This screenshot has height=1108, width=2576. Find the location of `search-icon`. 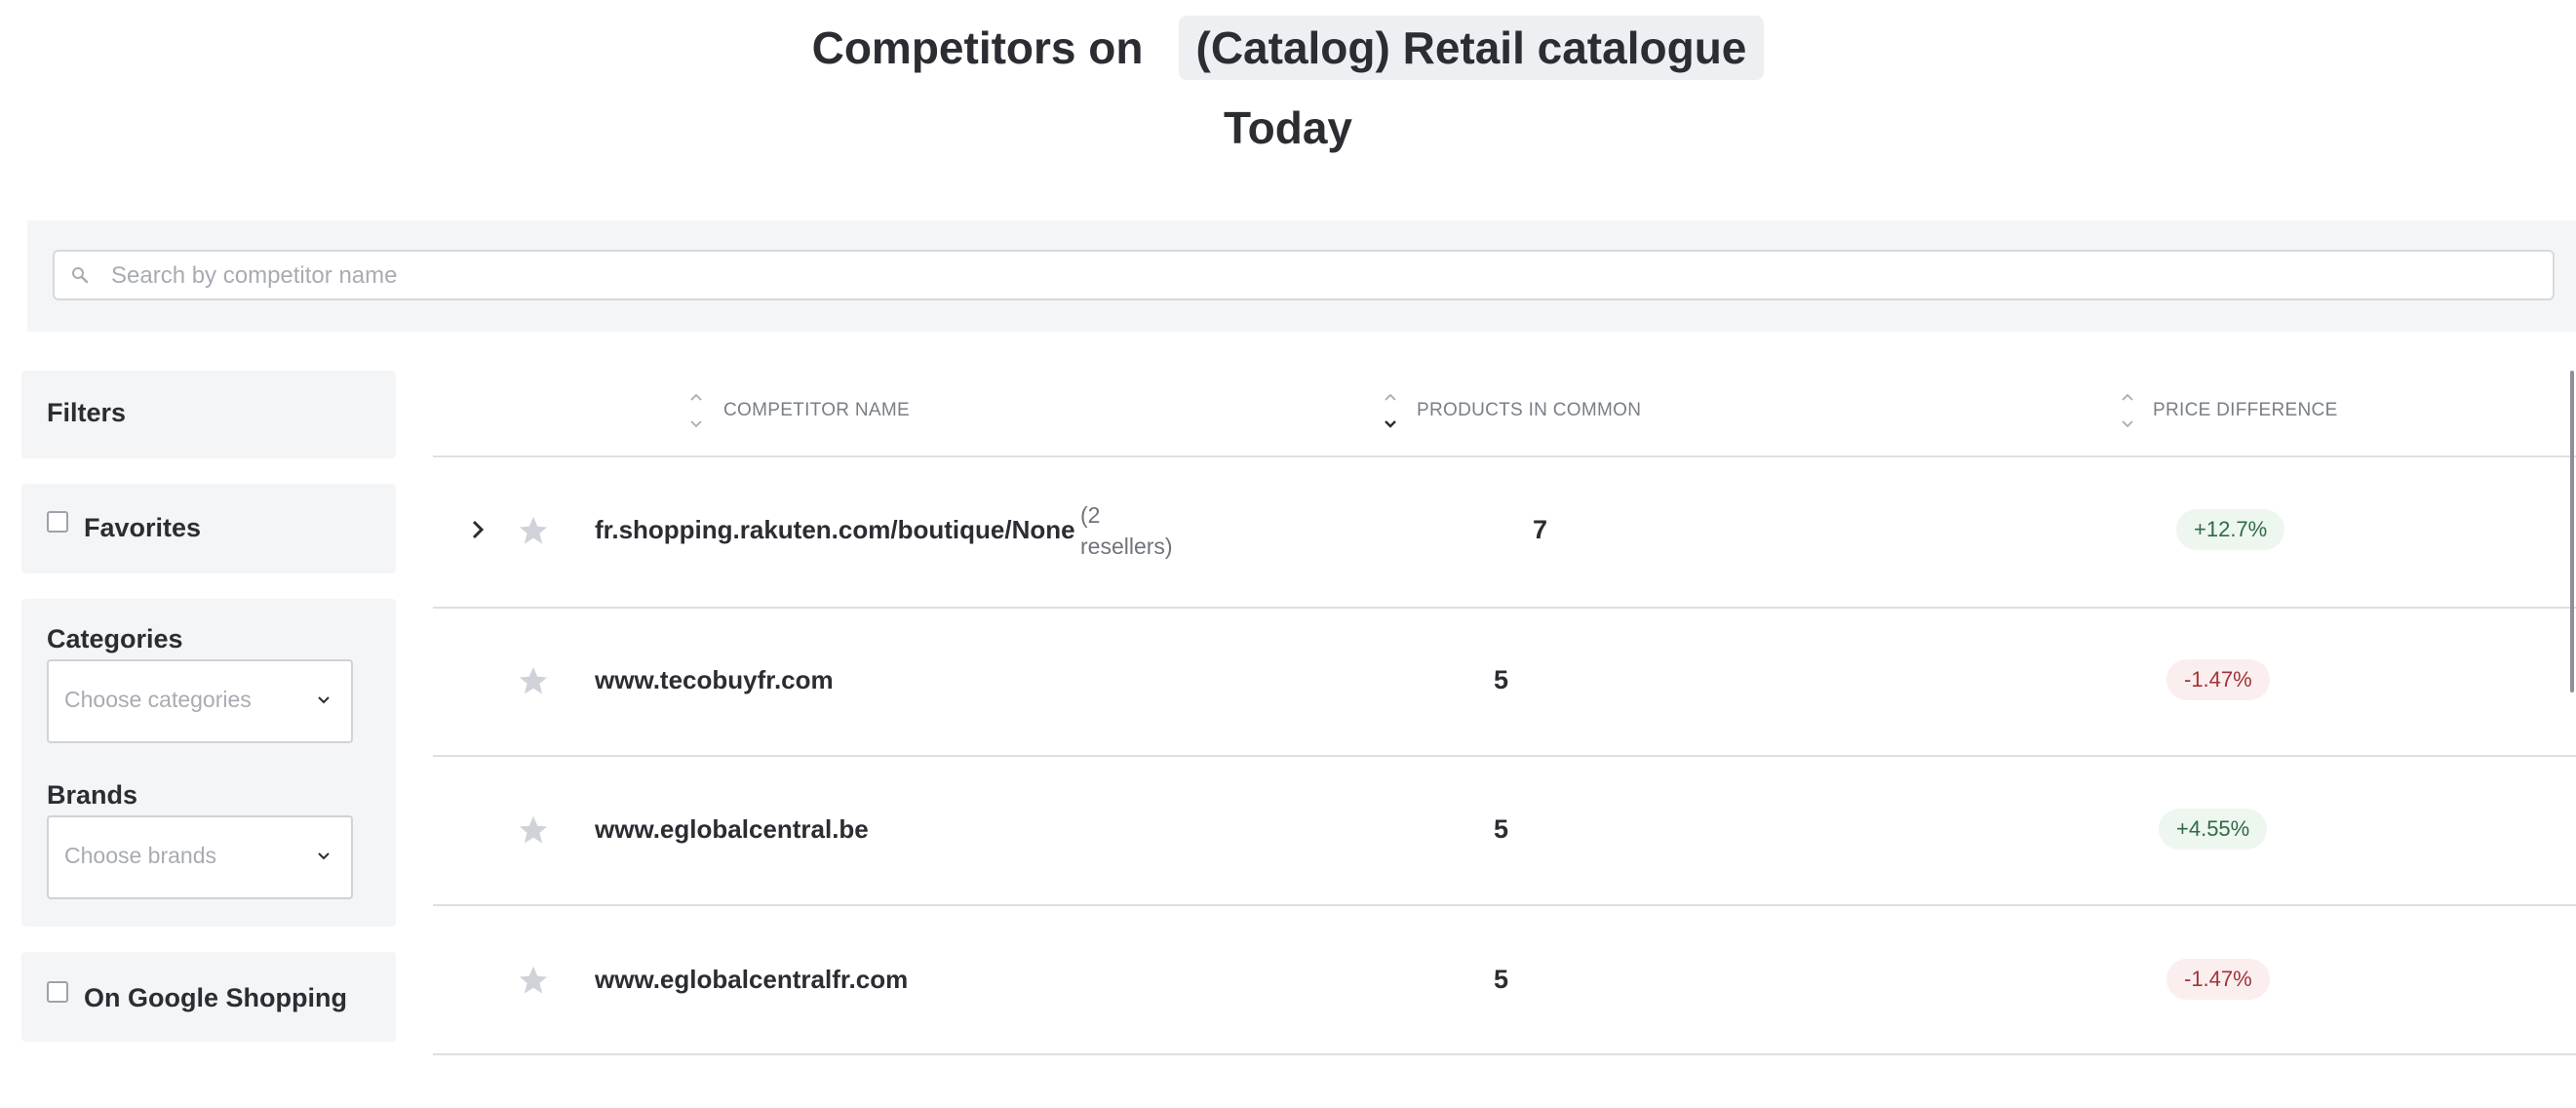

search-icon is located at coordinates (80, 275).